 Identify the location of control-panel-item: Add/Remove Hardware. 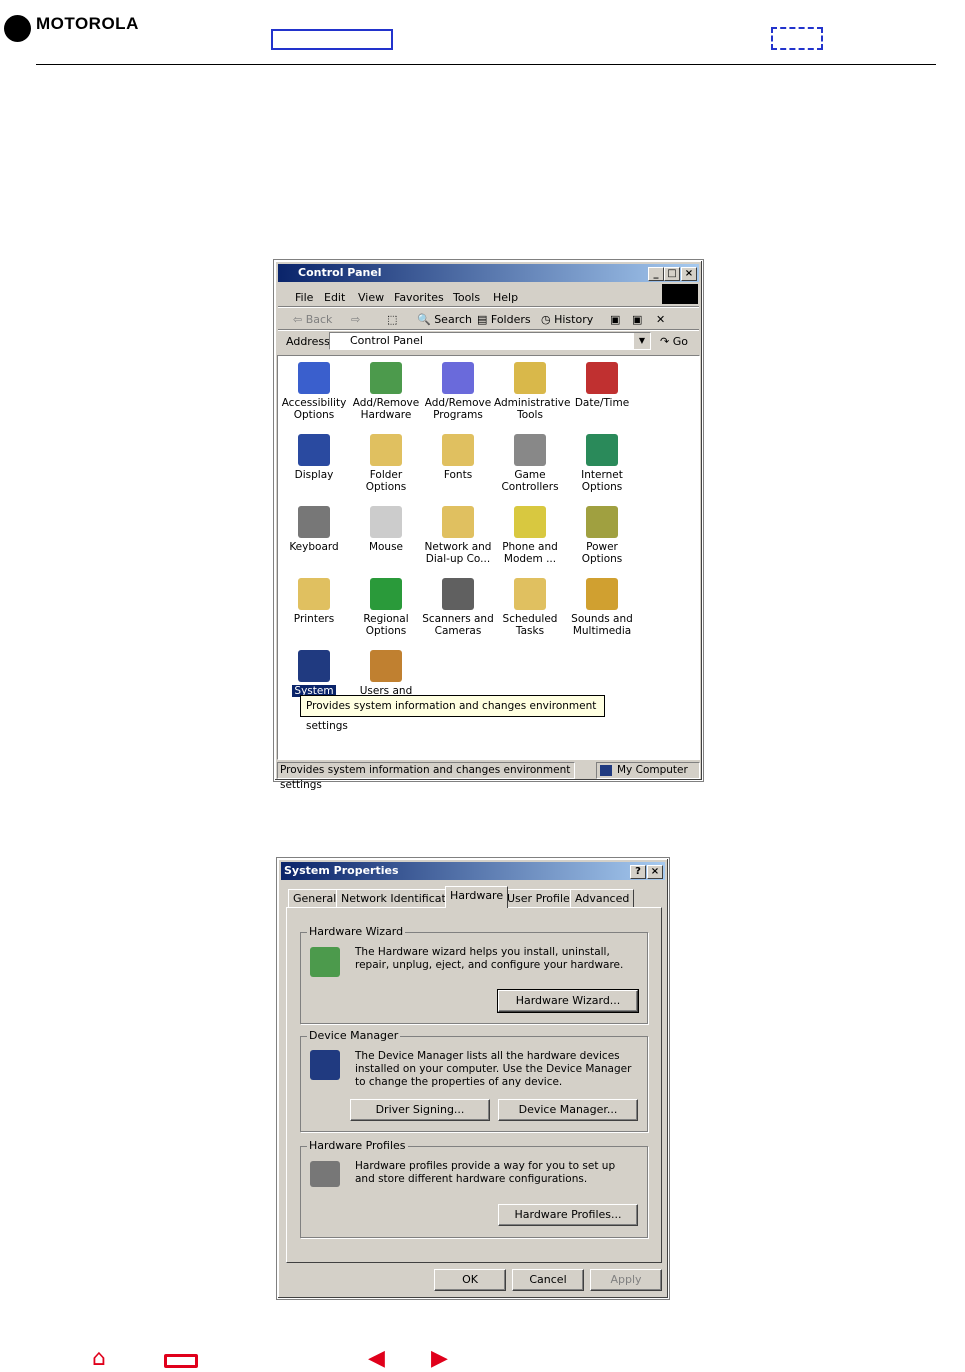
(386, 391).